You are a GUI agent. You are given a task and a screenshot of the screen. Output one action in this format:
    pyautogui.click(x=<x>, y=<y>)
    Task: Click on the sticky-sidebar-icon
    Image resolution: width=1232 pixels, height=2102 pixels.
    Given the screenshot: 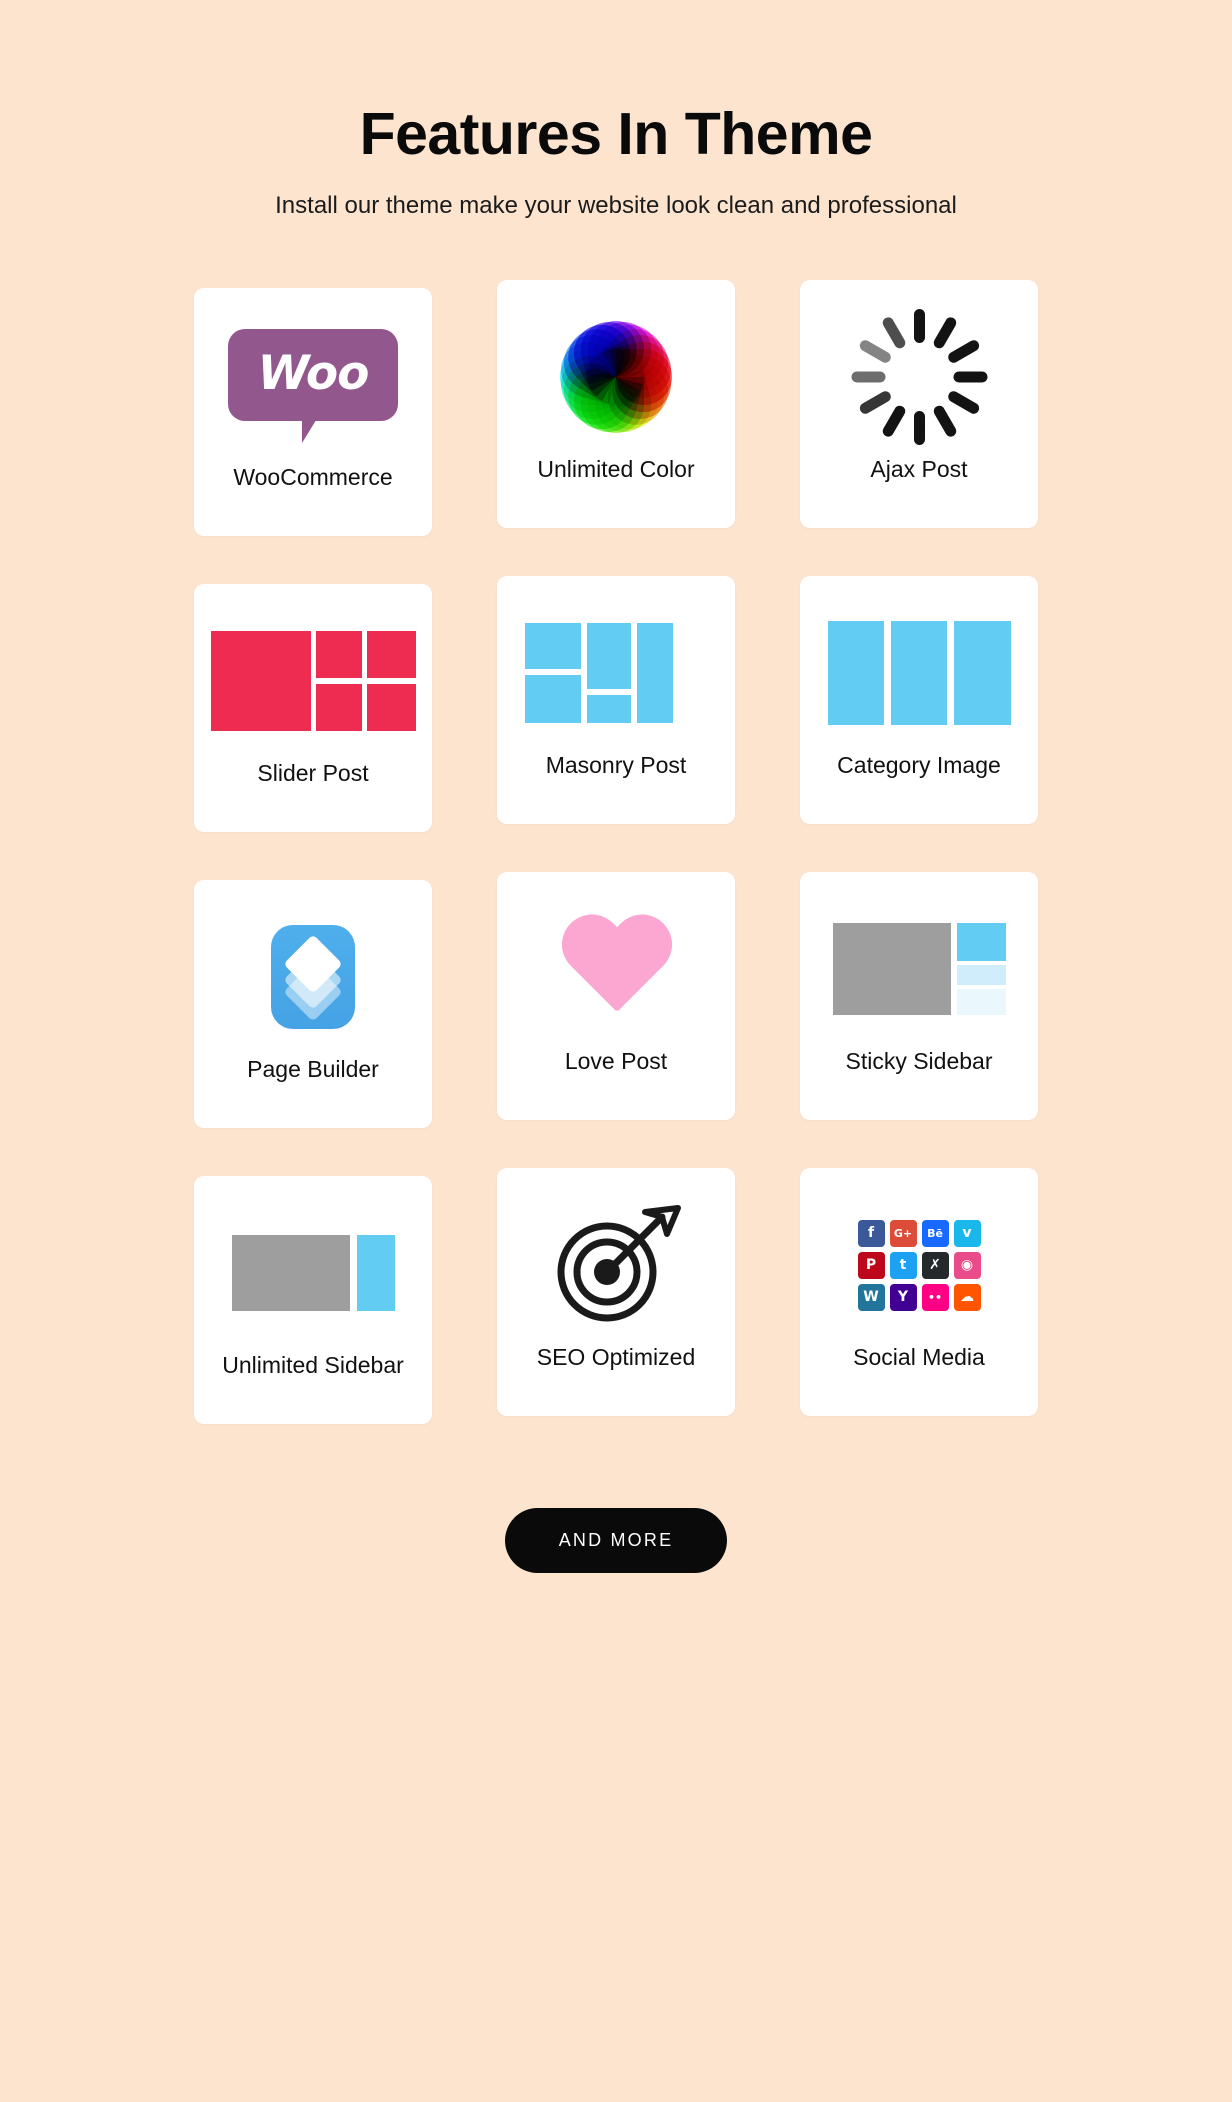 What is the action you would take?
    pyautogui.click(x=919, y=969)
    